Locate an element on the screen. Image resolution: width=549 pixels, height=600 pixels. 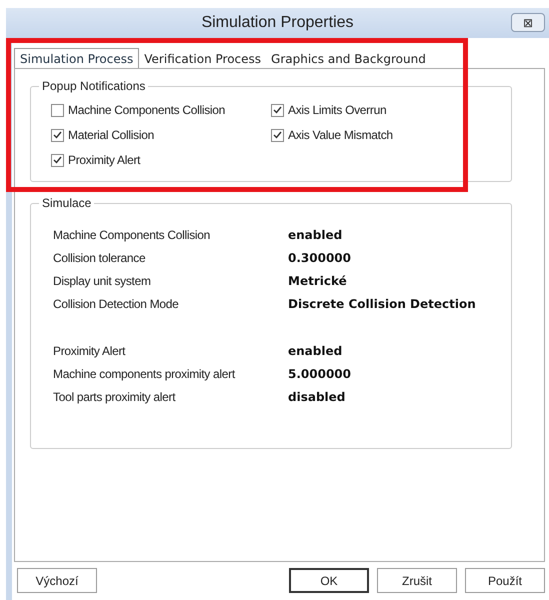
window-title: Simulation Properties is located at coordinates (277, 23).